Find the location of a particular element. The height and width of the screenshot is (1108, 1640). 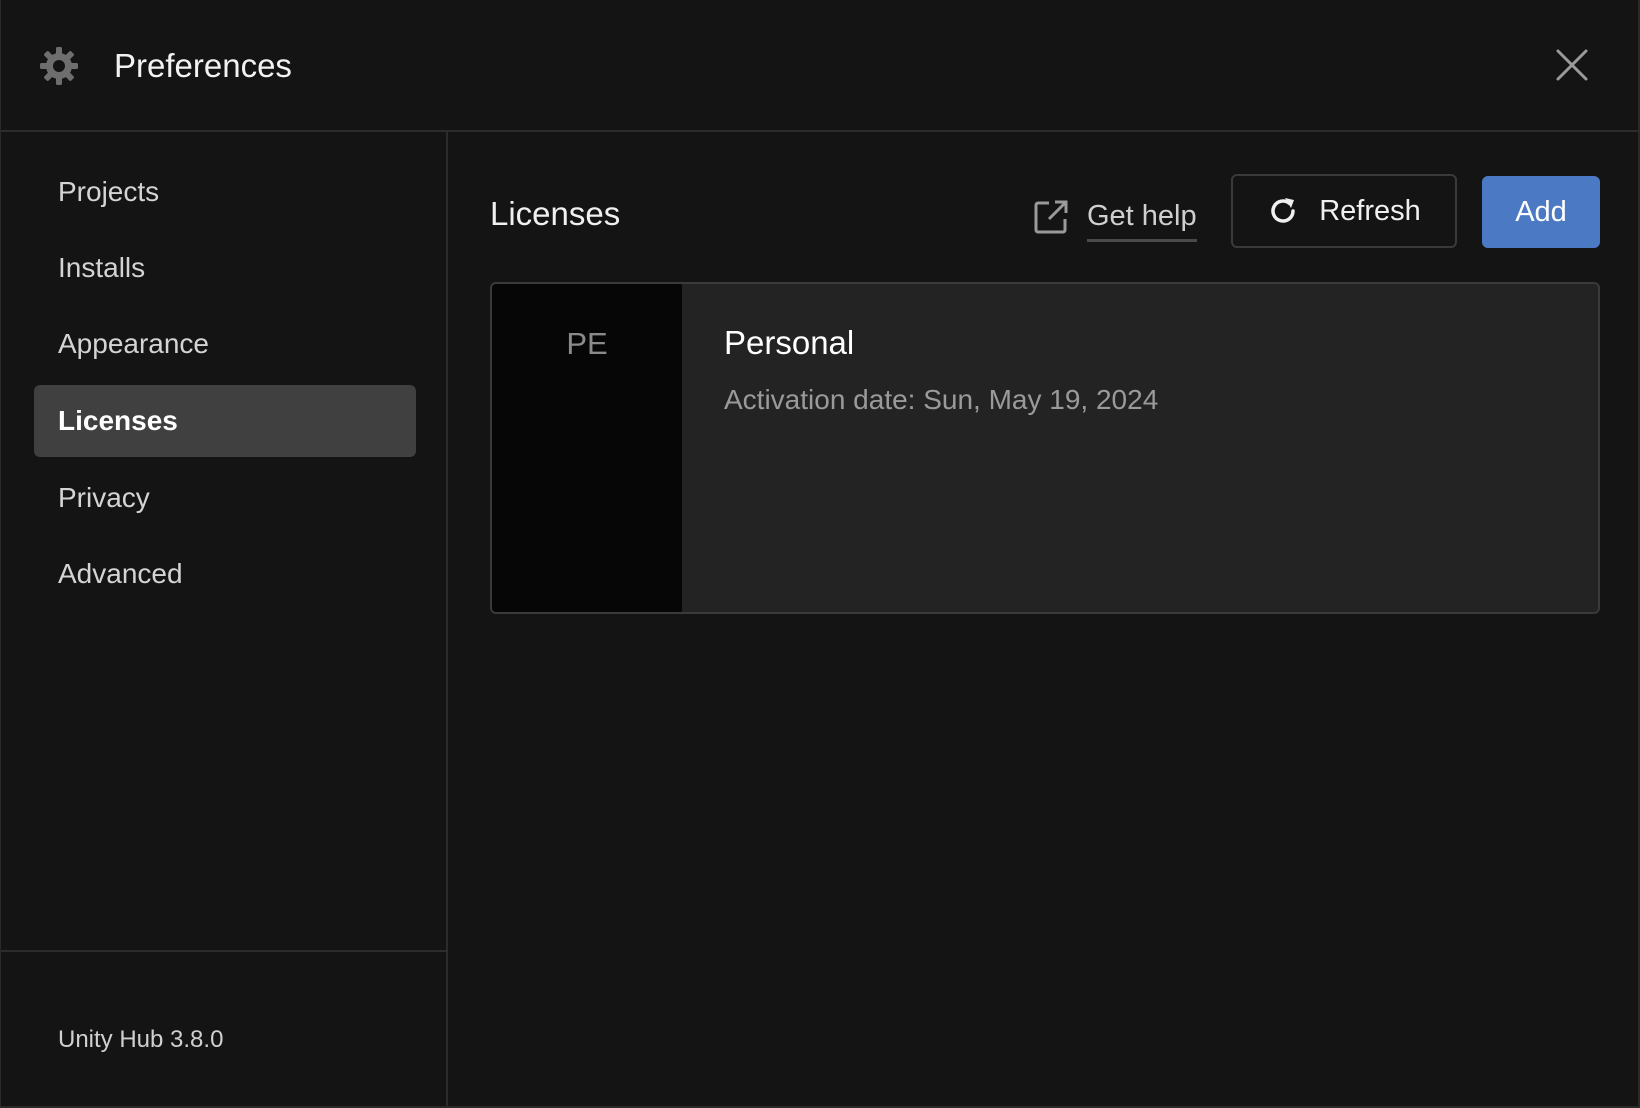

sidebar-item-advanced: Advanced is located at coordinates (225, 574).